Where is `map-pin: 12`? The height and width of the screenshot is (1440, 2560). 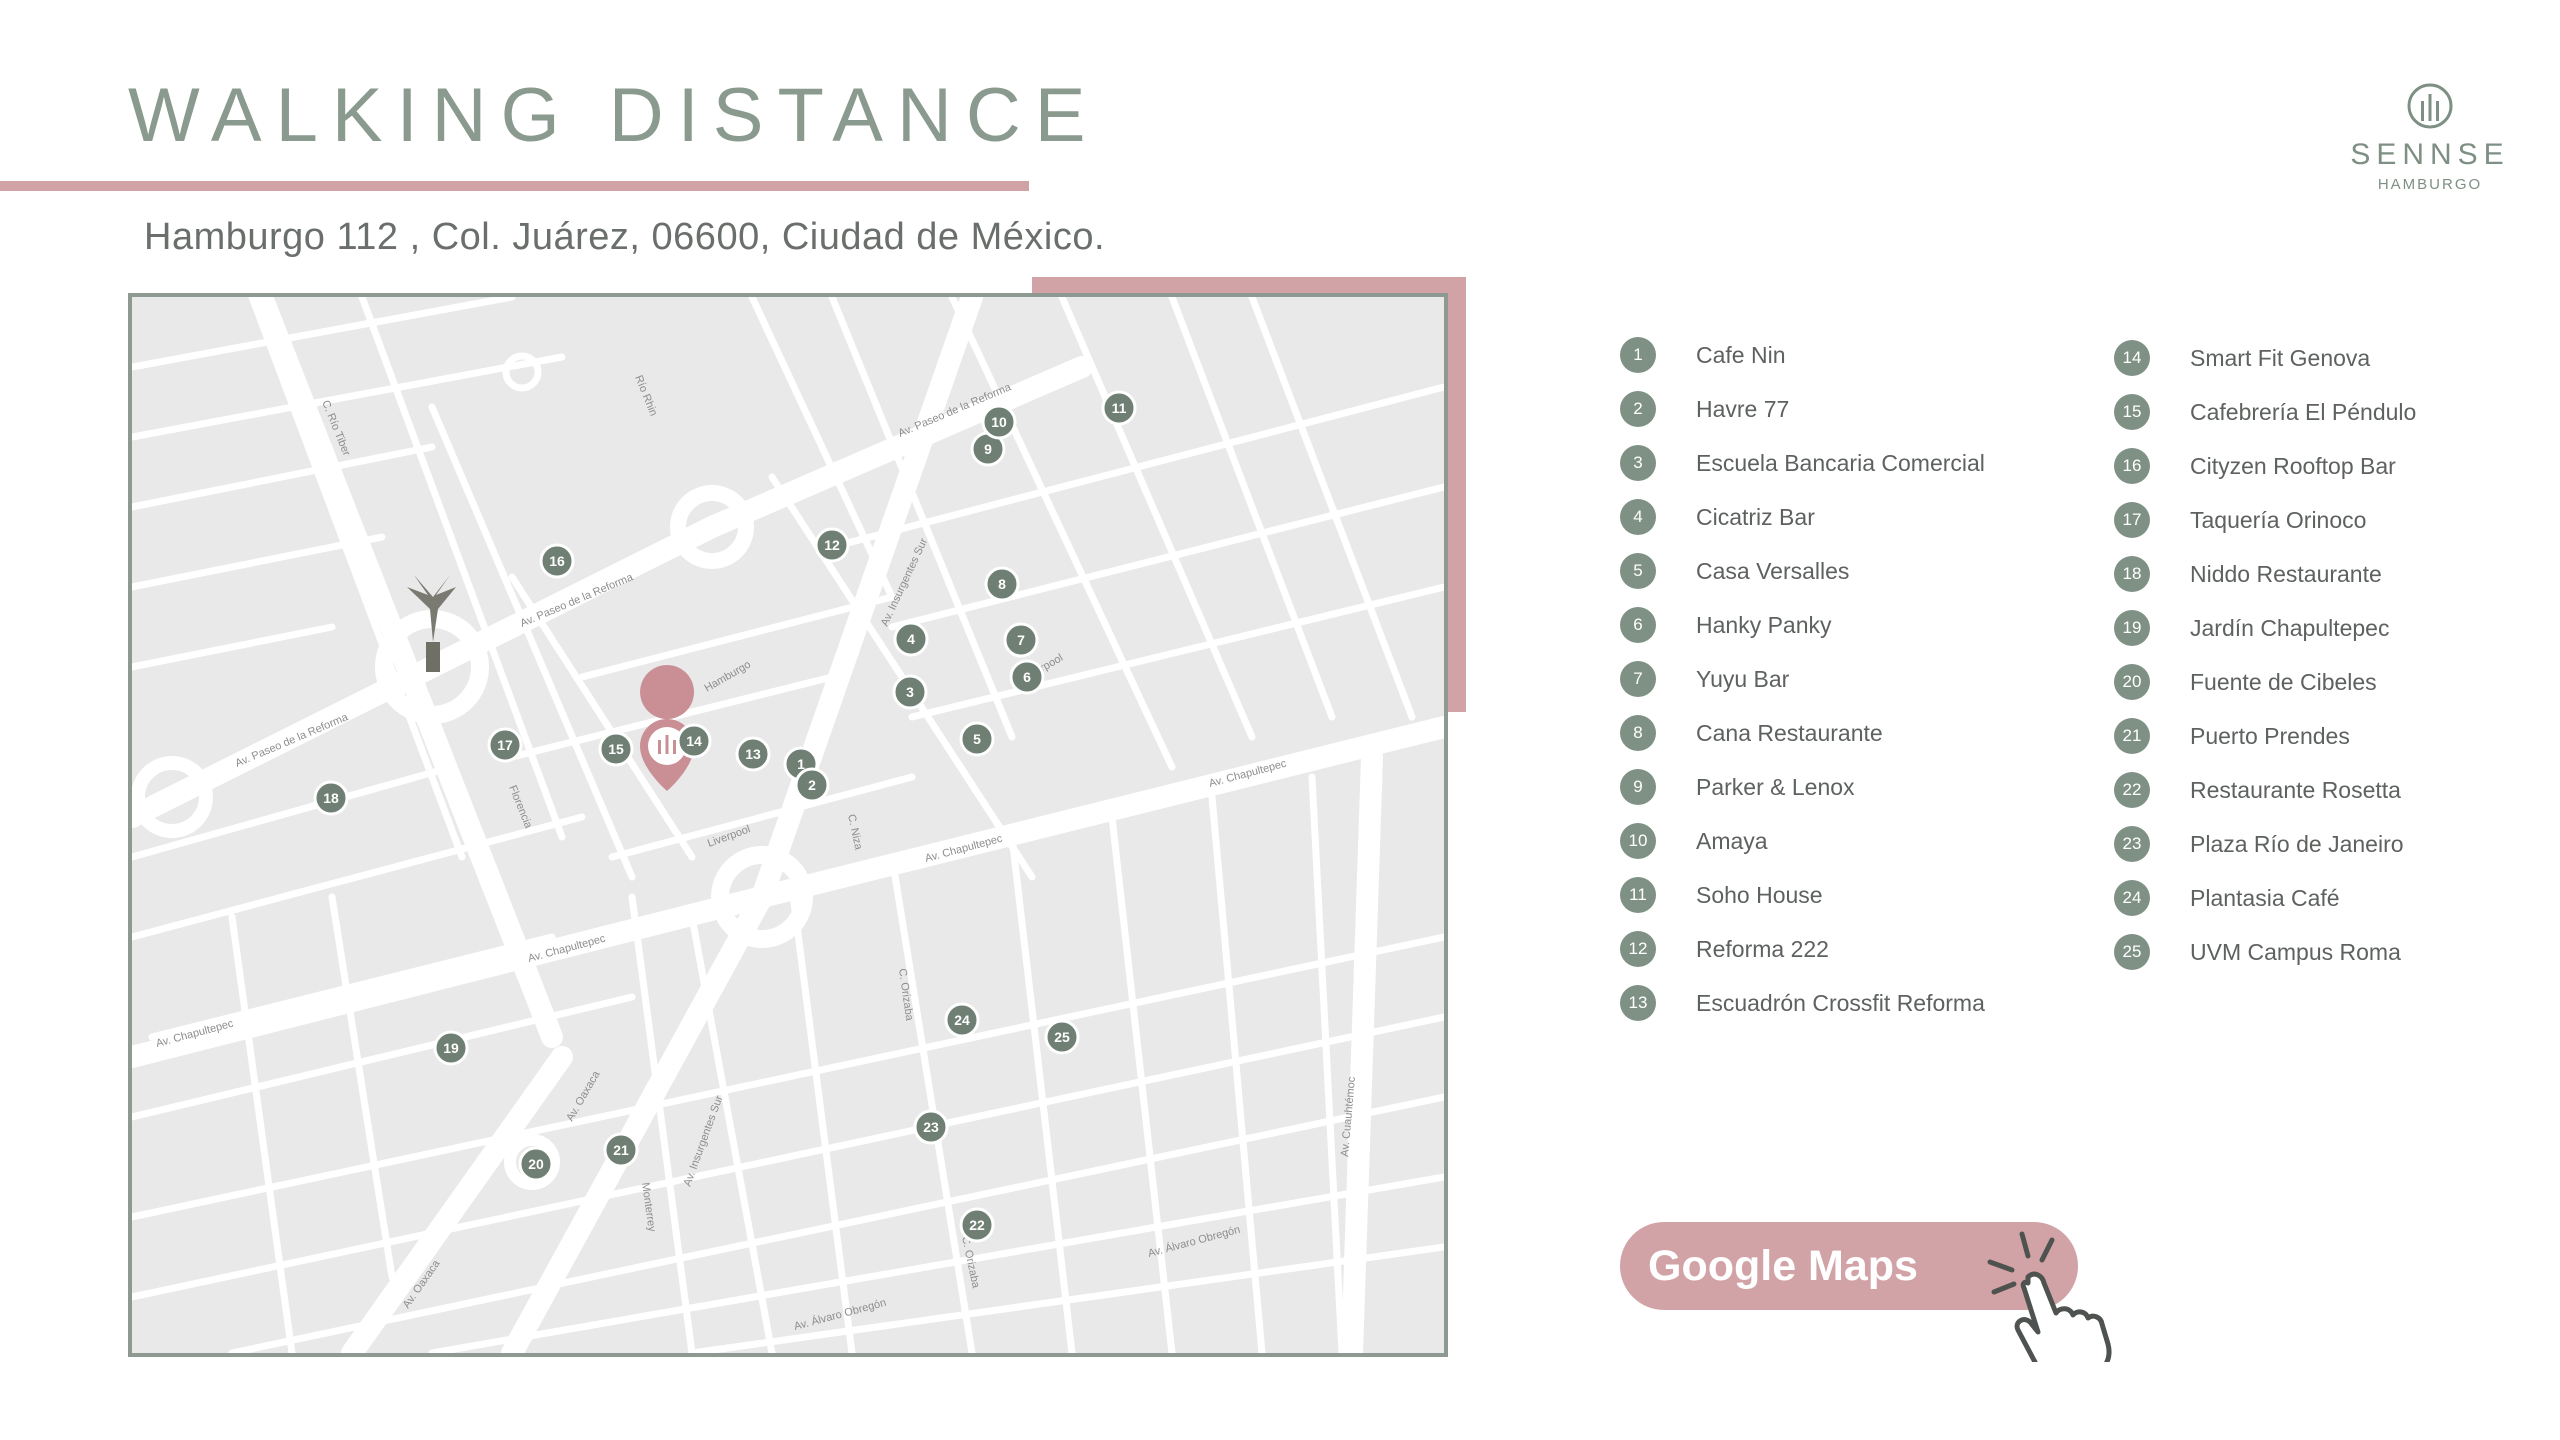 map-pin: 12 is located at coordinates (832, 545).